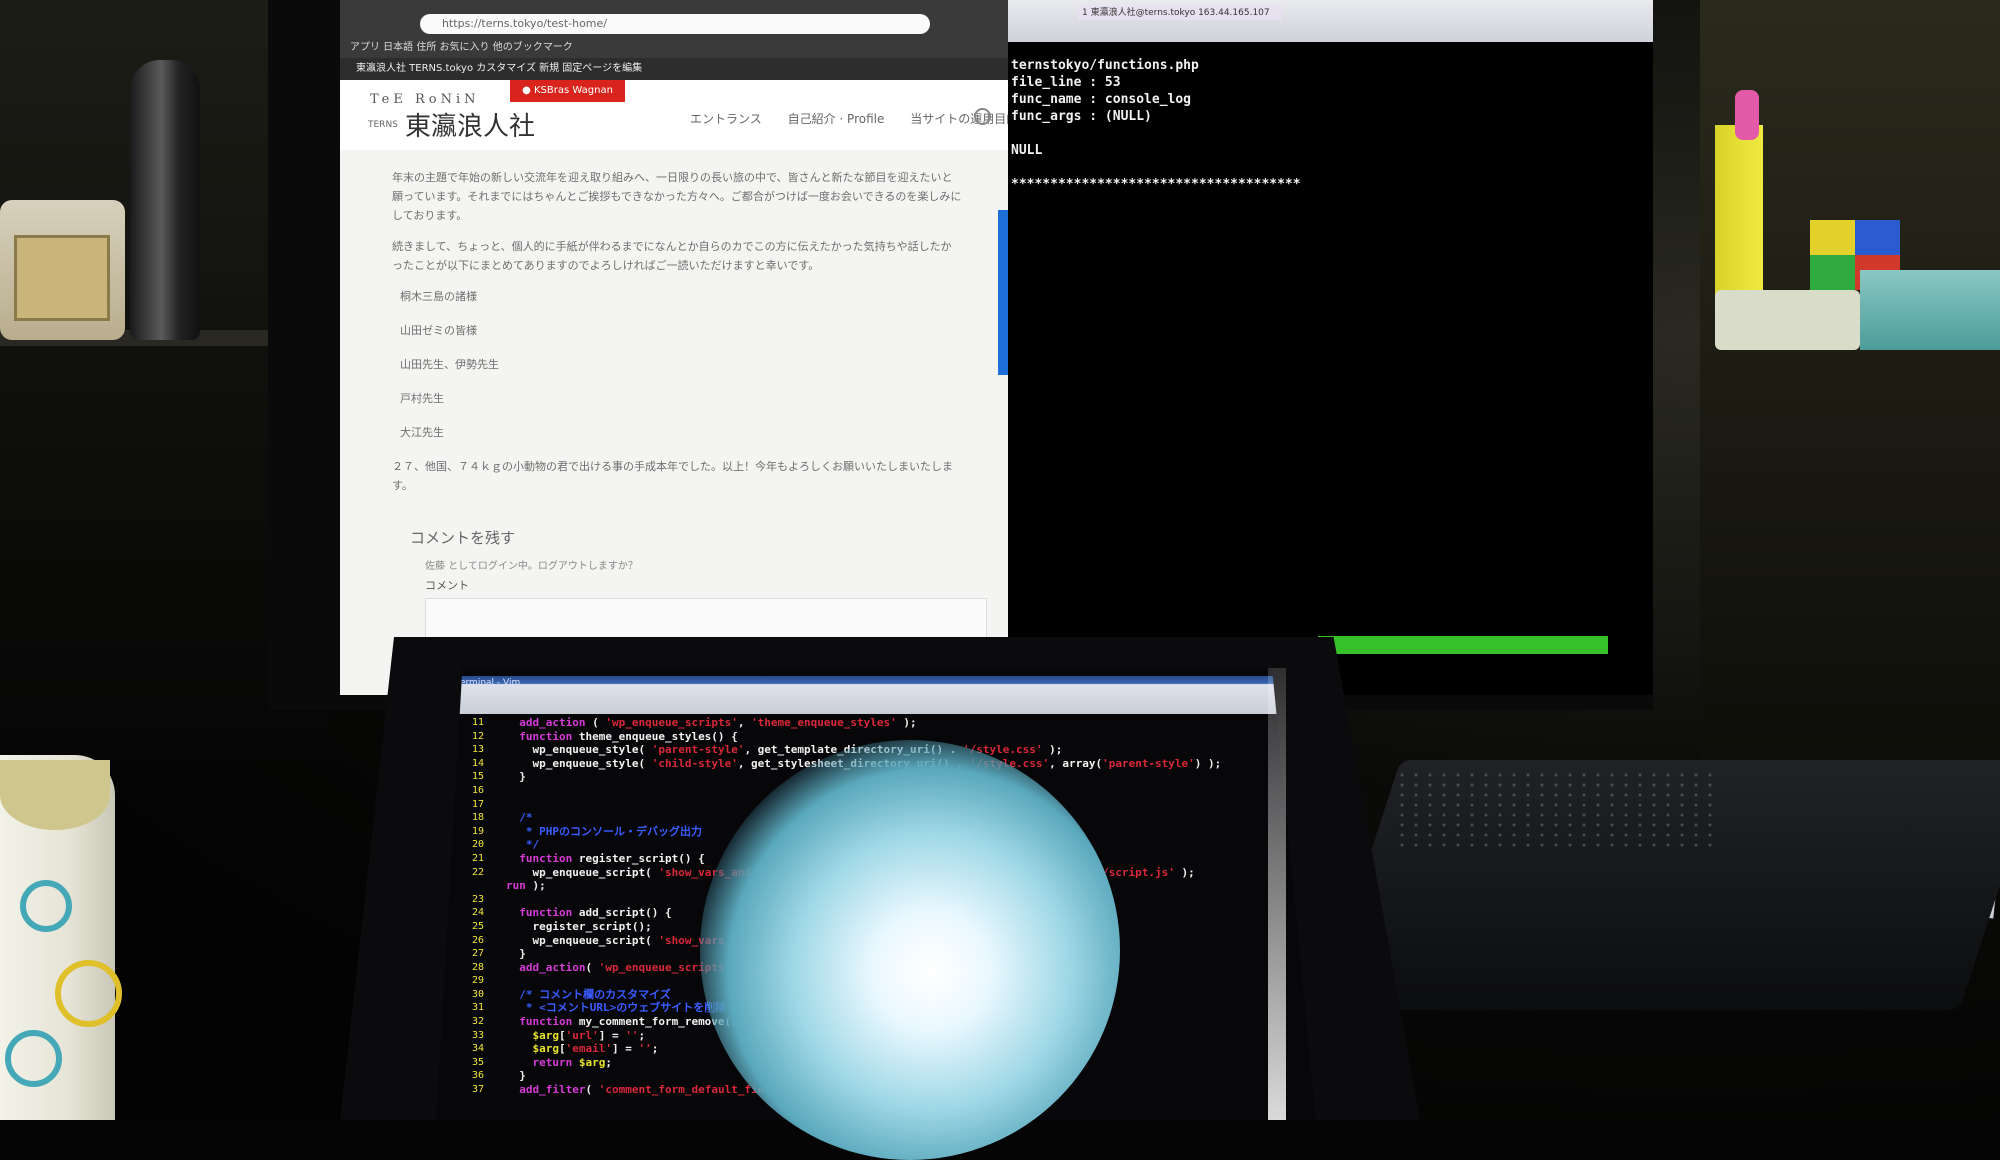 The image size is (2000, 1160). What do you see at coordinates (55, 795) in the screenshot?
I see `mug-drink` at bounding box center [55, 795].